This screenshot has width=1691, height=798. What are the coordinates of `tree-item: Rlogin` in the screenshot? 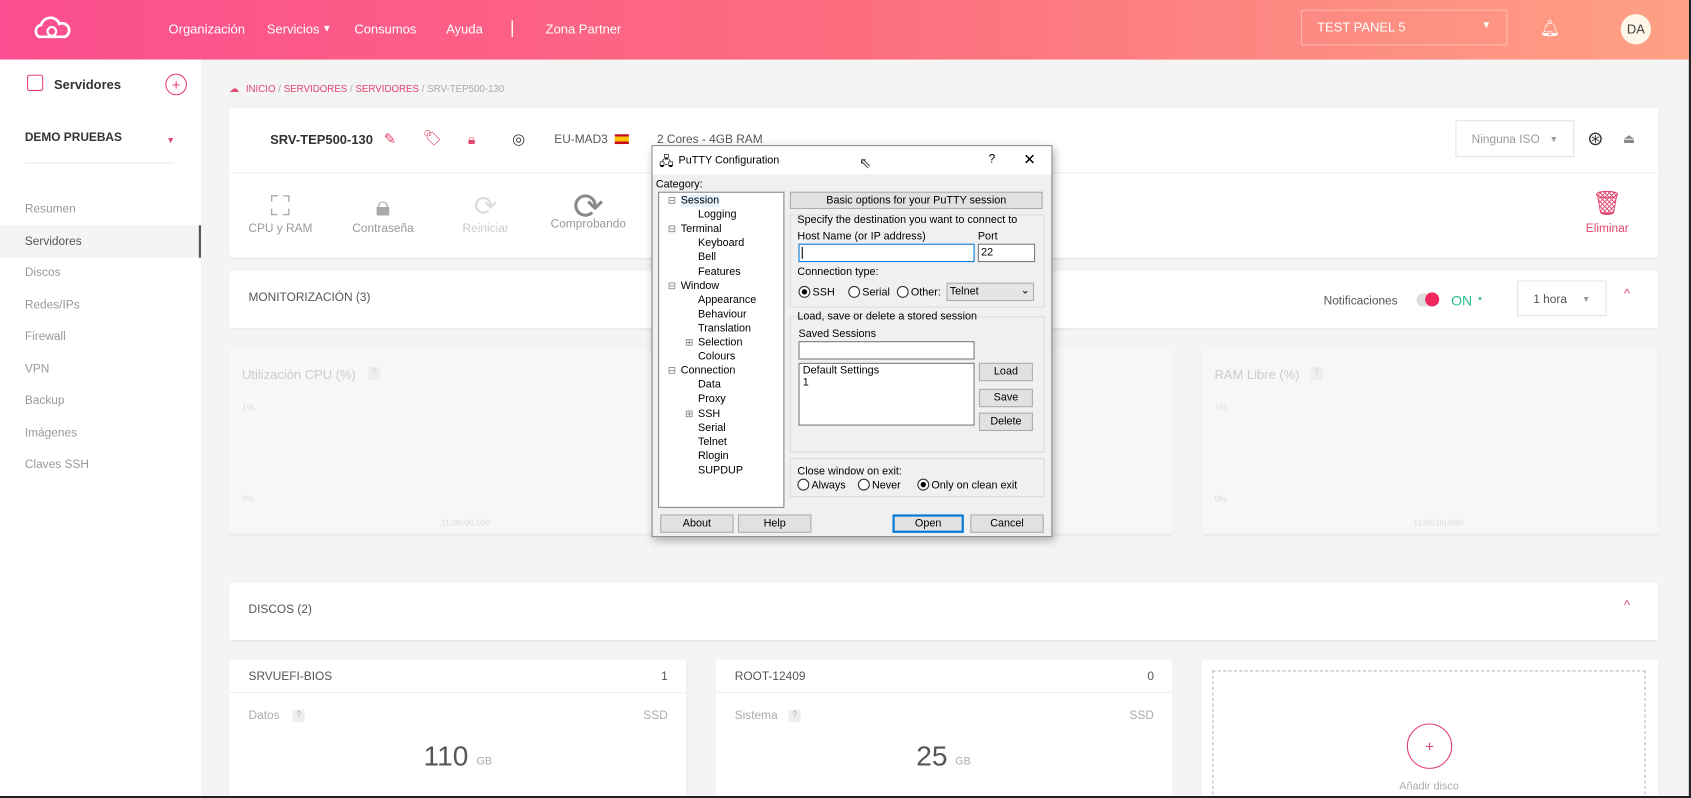 It's located at (713, 456).